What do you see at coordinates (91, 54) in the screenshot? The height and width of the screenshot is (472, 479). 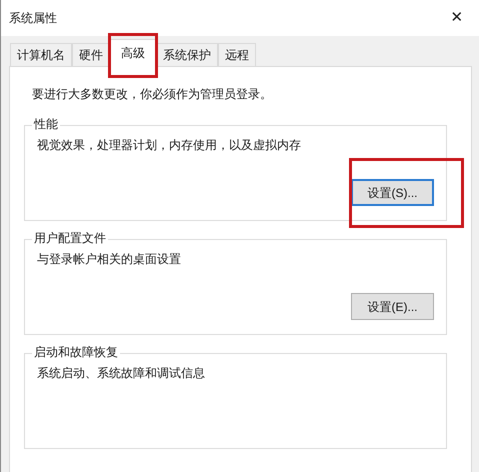 I see `tab: 硬件` at bounding box center [91, 54].